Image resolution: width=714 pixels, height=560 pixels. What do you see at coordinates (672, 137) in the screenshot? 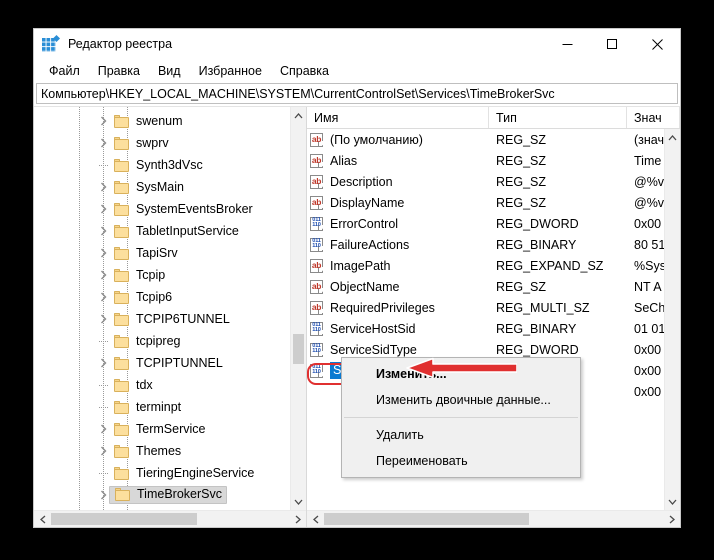
I see `values-scroll-up-button` at bounding box center [672, 137].